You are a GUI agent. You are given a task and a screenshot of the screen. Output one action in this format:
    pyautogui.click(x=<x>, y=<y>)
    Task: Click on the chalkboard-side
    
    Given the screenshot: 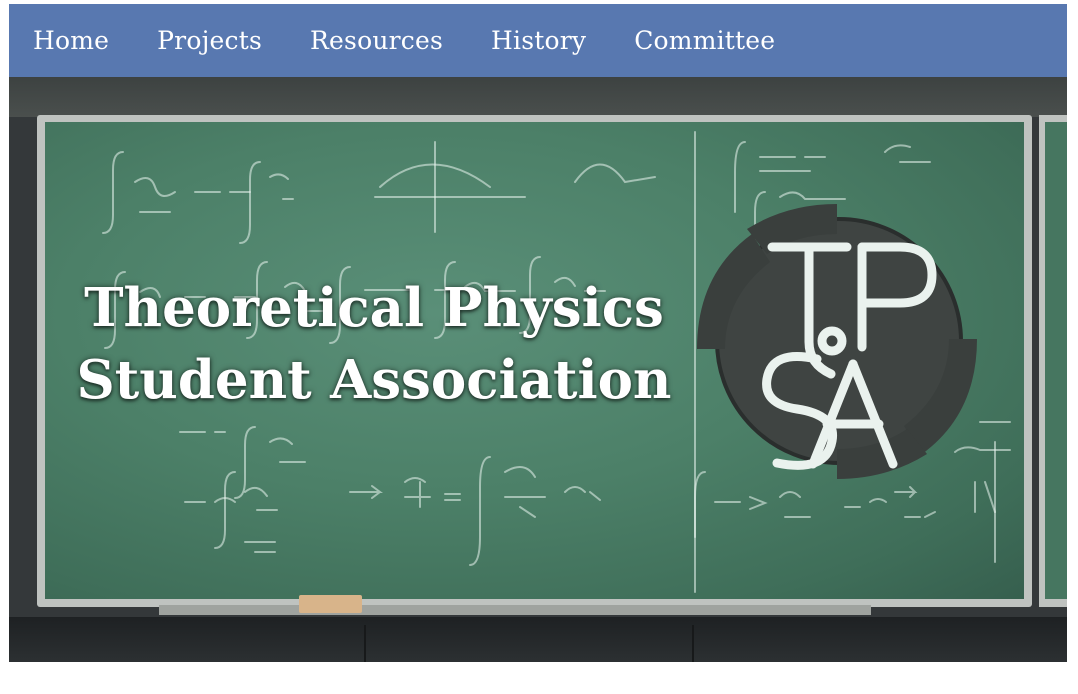 What is the action you would take?
    pyautogui.click(x=1056, y=360)
    